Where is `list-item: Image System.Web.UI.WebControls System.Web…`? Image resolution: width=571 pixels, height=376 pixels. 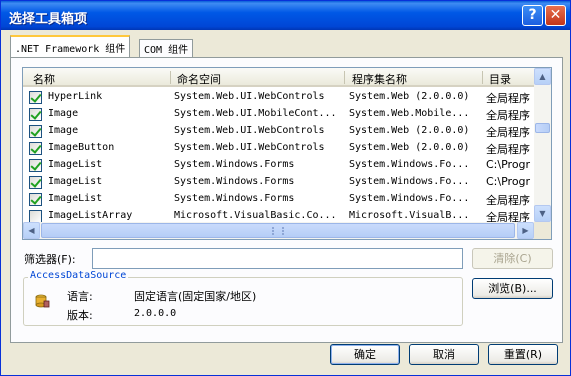 list-item: Image System.Web.UI.WebControls System.Web… is located at coordinates (278, 131).